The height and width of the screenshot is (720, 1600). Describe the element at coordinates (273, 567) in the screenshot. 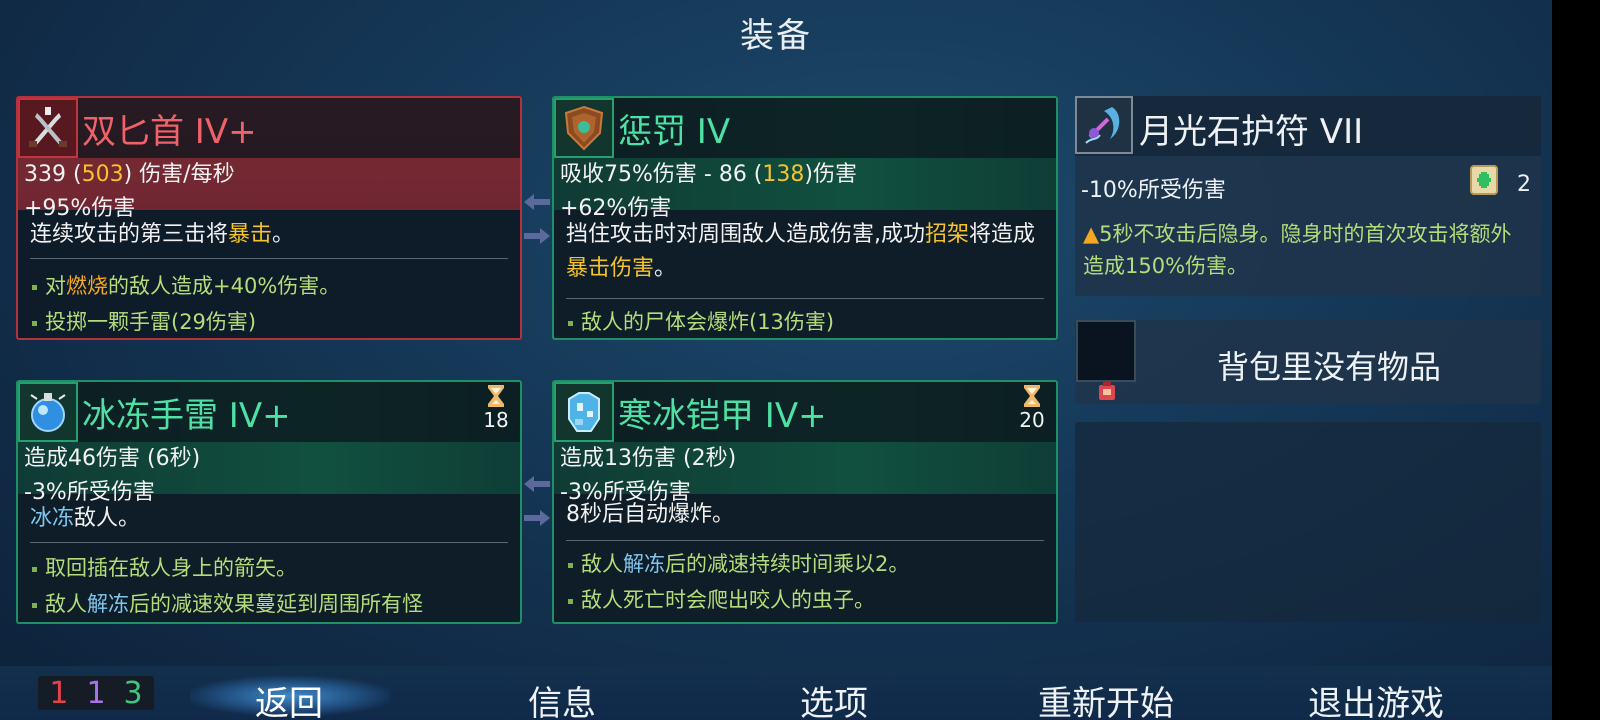

I see `affix-item: 取回插在敌人身上的箭矢。` at that location.